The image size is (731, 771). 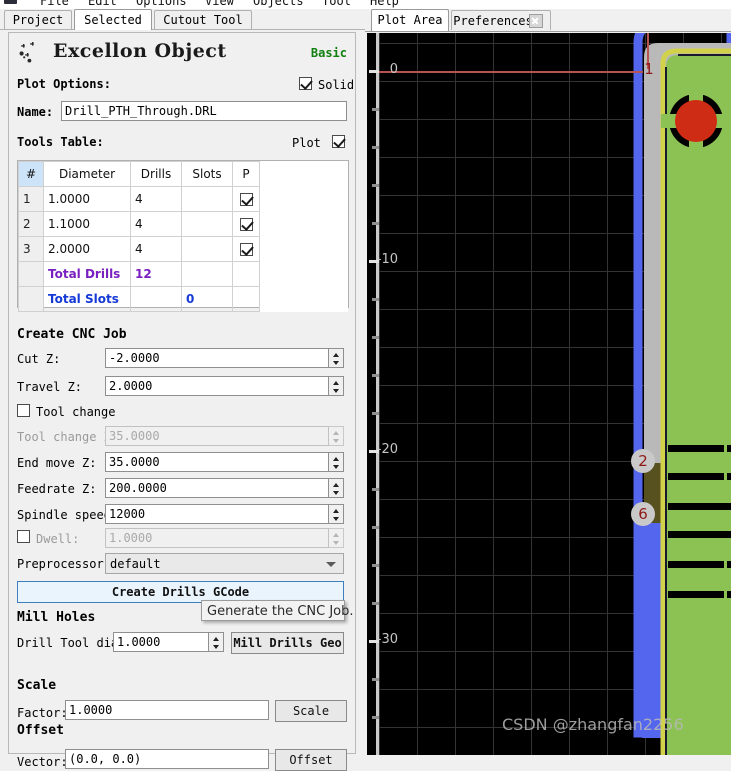 I want to click on level-badge: Basic, so click(x=328, y=53).